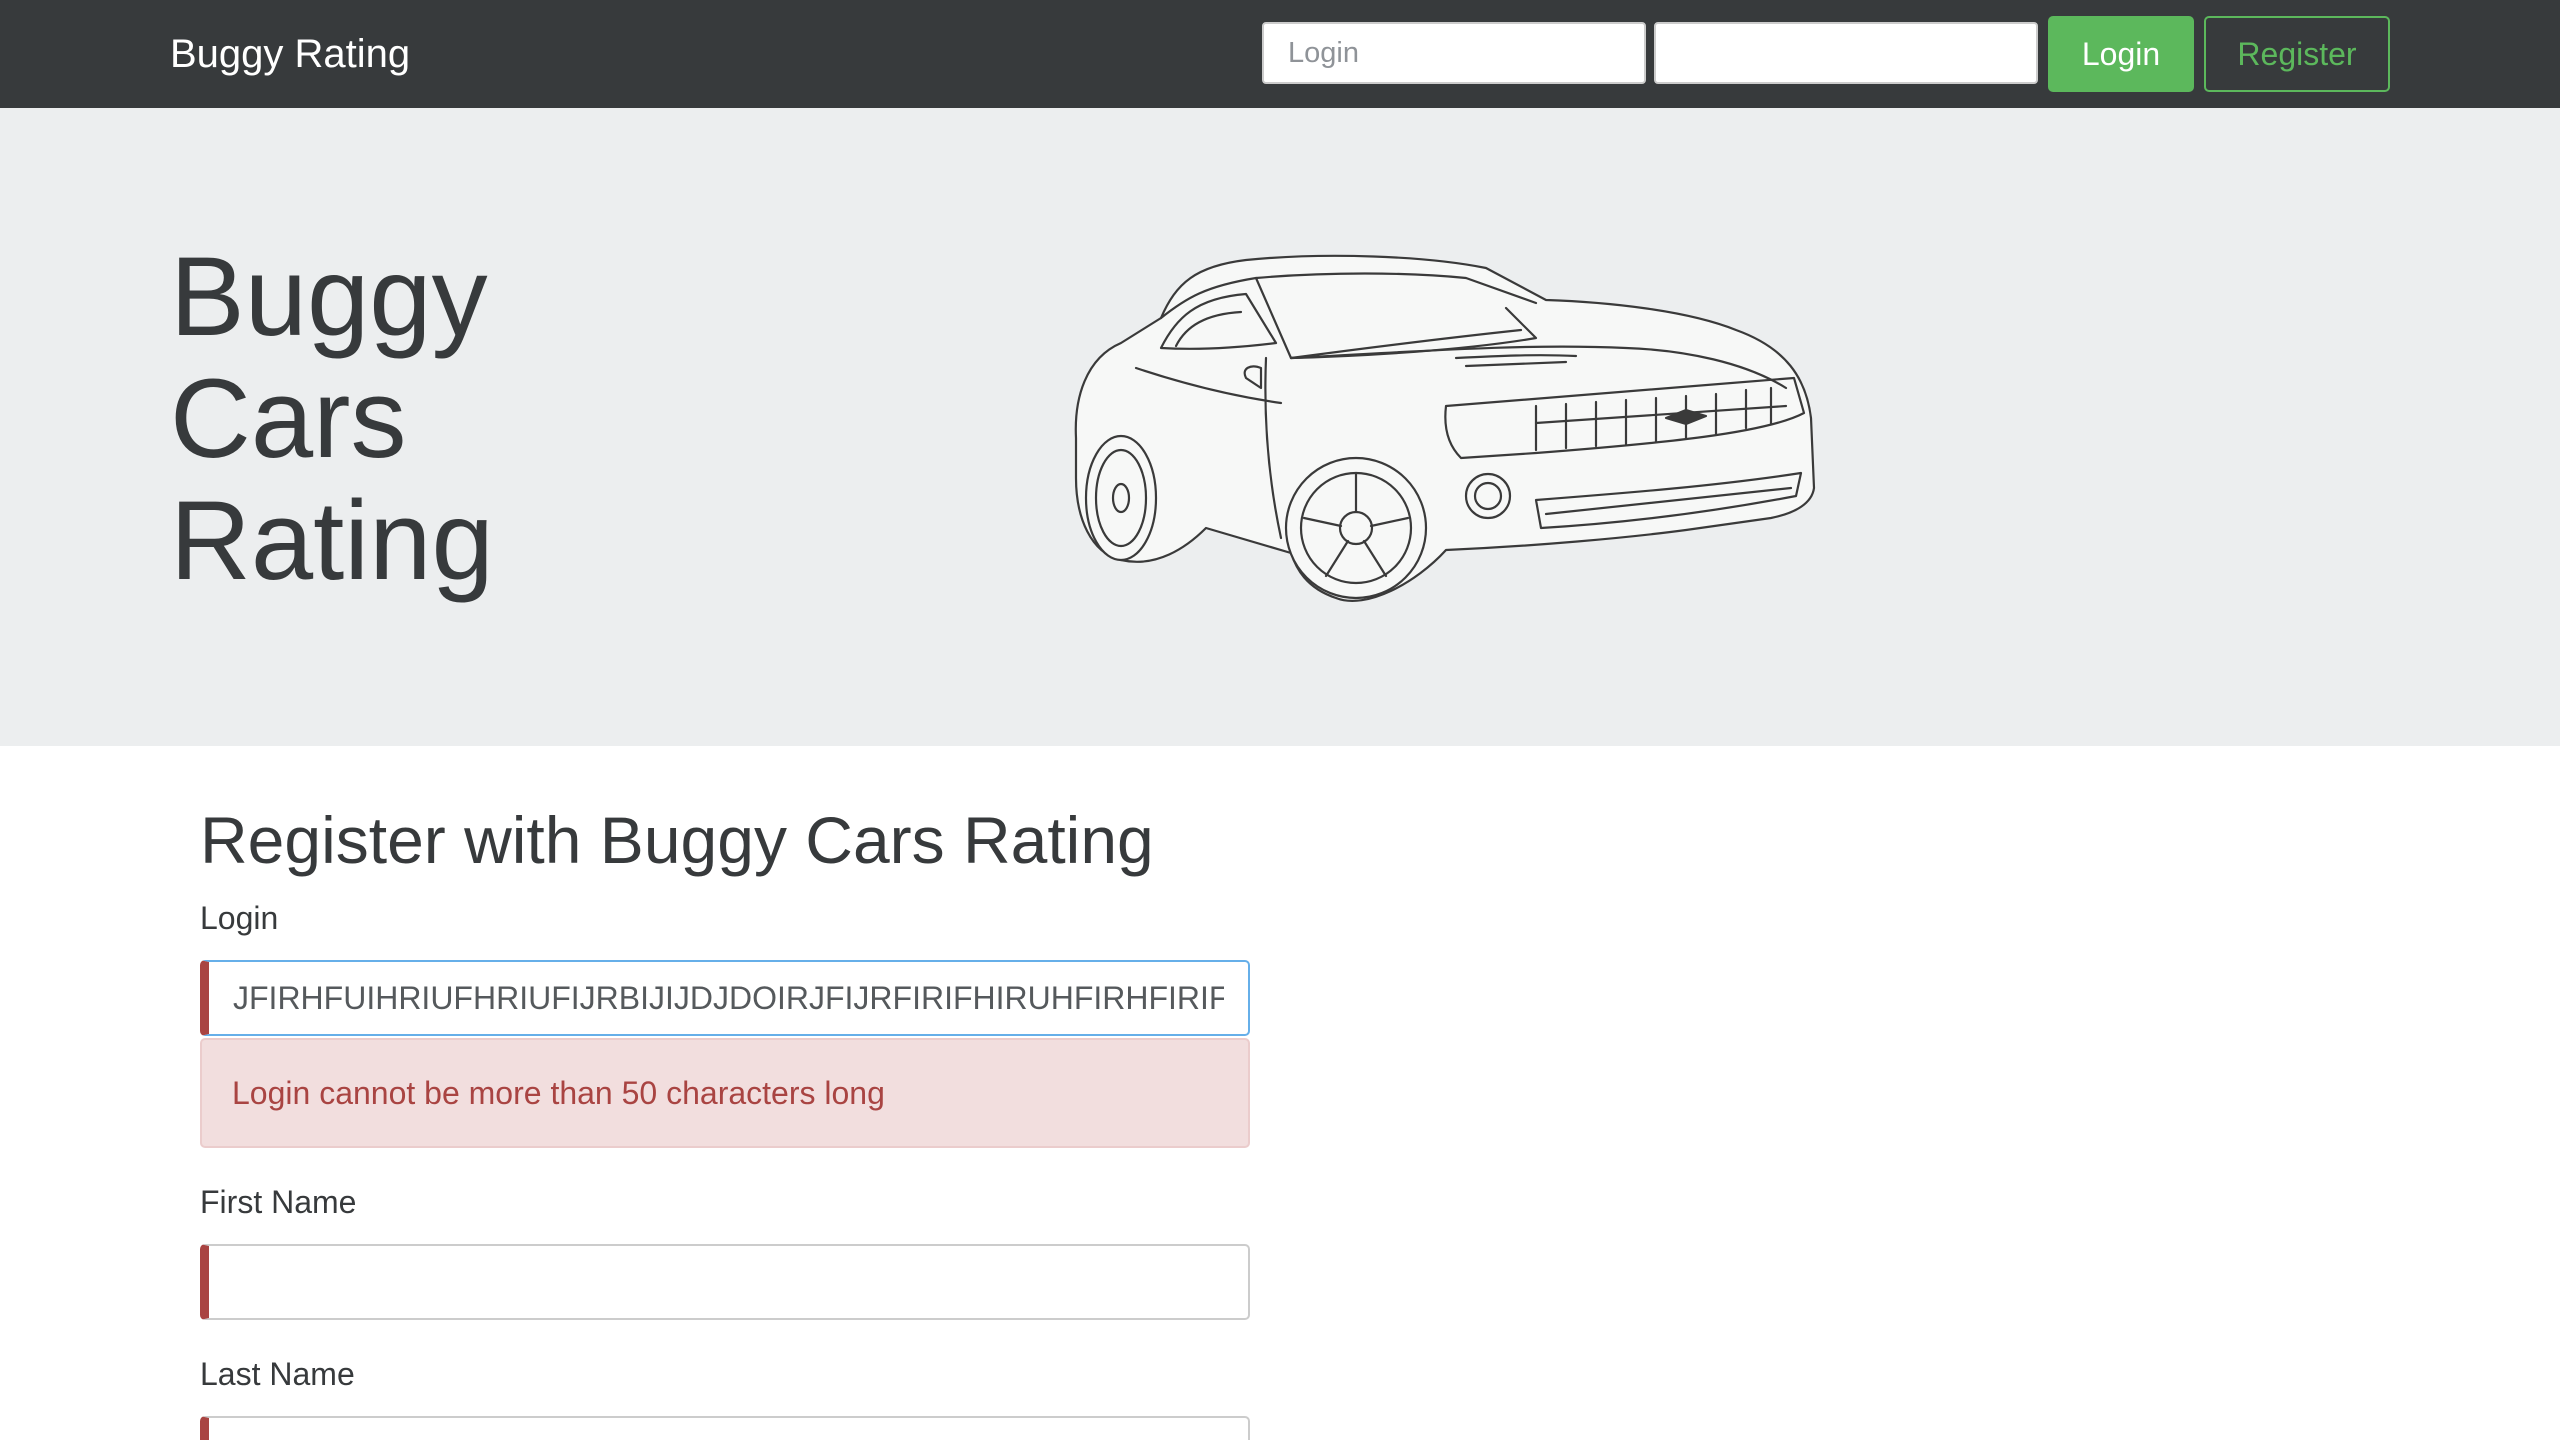 Image resolution: width=2560 pixels, height=1440 pixels. What do you see at coordinates (239, 918) in the screenshot?
I see `login-label: Login` at bounding box center [239, 918].